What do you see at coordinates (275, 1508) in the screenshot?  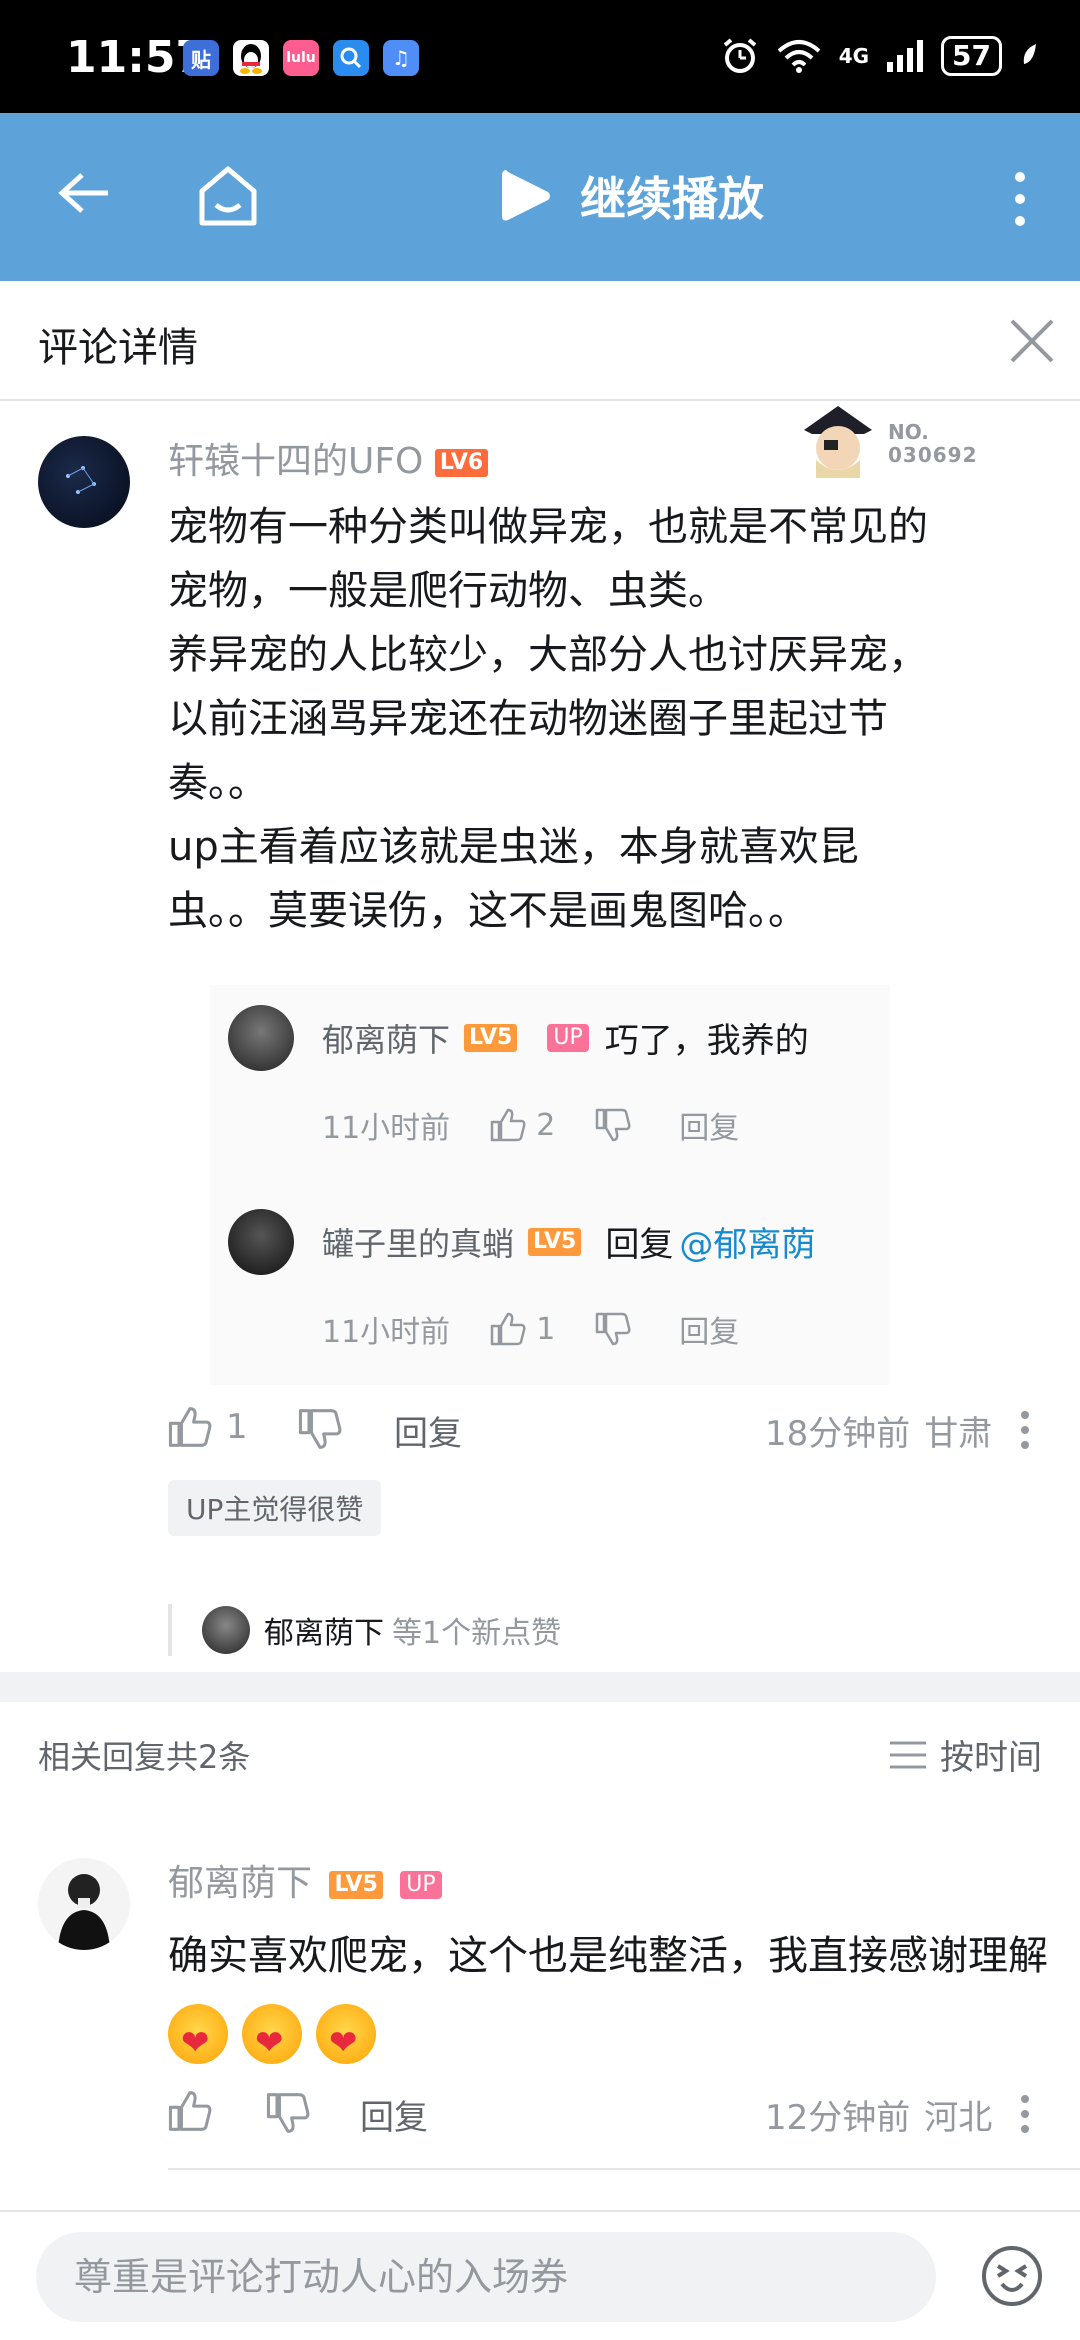 I see `up-liked-tag: UP主觉得很赞` at bounding box center [275, 1508].